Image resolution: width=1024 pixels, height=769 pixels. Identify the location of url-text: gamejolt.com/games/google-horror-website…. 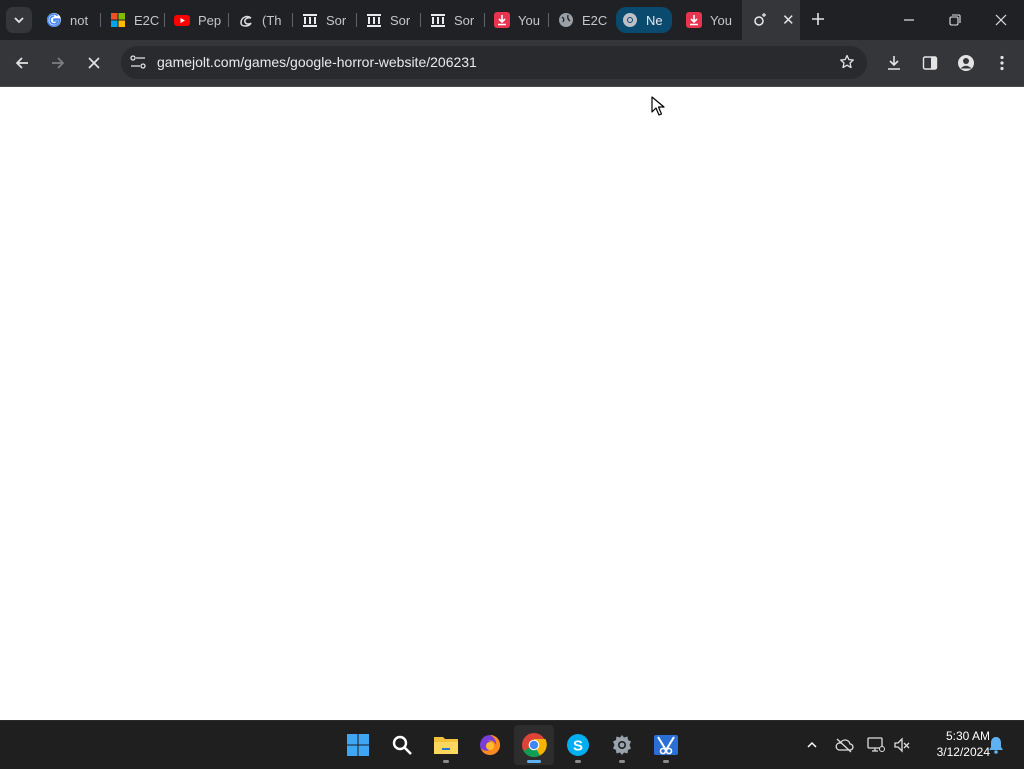
(317, 62).